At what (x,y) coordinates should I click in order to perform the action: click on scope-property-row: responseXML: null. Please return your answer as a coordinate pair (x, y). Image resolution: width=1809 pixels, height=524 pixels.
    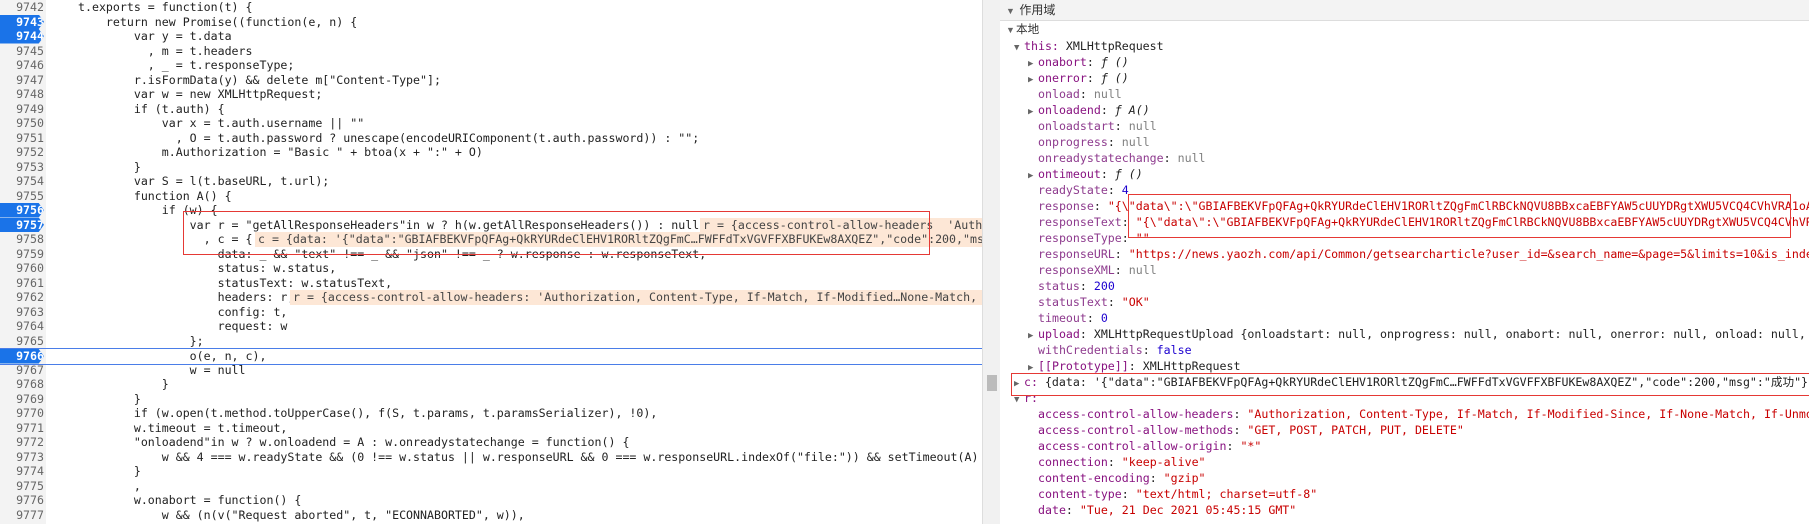
    Looking at the image, I should click on (1092, 270).